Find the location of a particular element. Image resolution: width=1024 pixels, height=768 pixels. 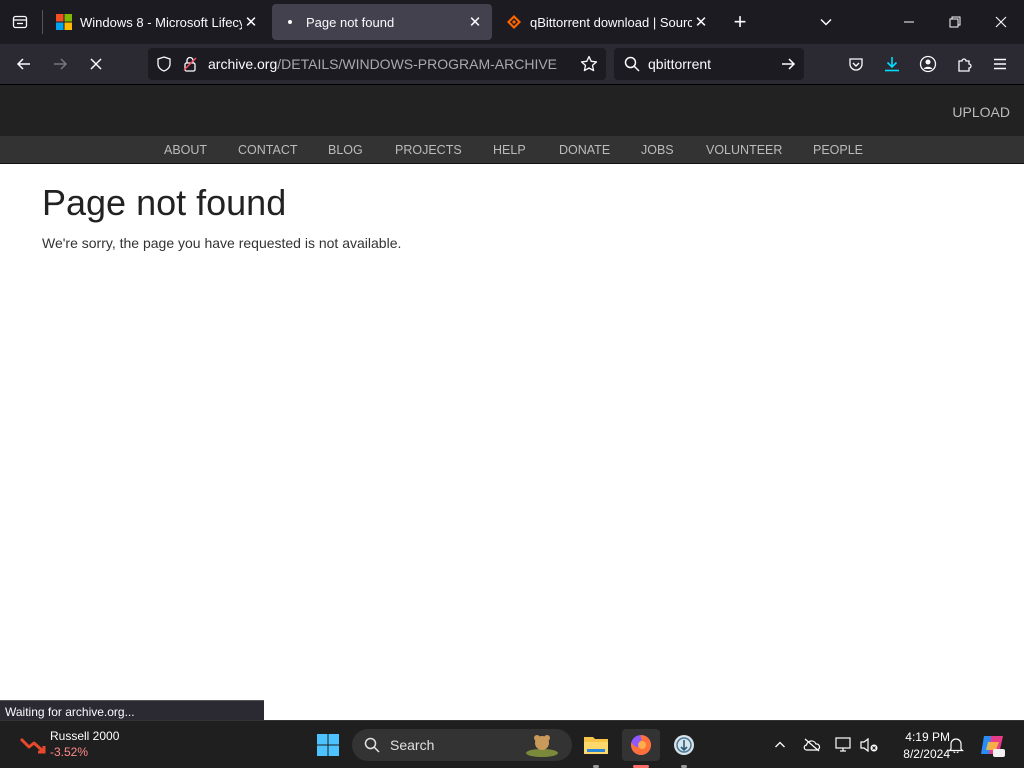

nav-projects: PROJECTS is located at coordinates (428, 150).